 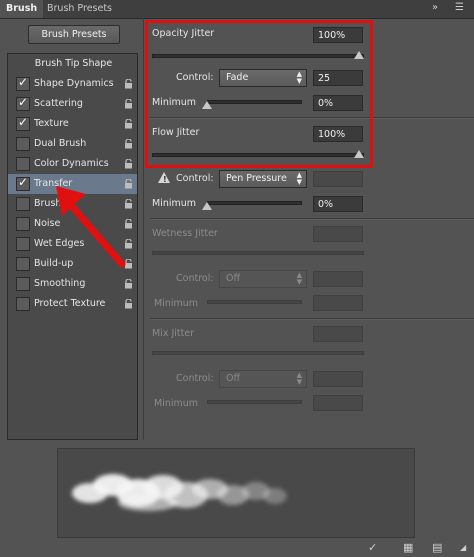 I want to click on flow-control-number, so click(x=338, y=179).